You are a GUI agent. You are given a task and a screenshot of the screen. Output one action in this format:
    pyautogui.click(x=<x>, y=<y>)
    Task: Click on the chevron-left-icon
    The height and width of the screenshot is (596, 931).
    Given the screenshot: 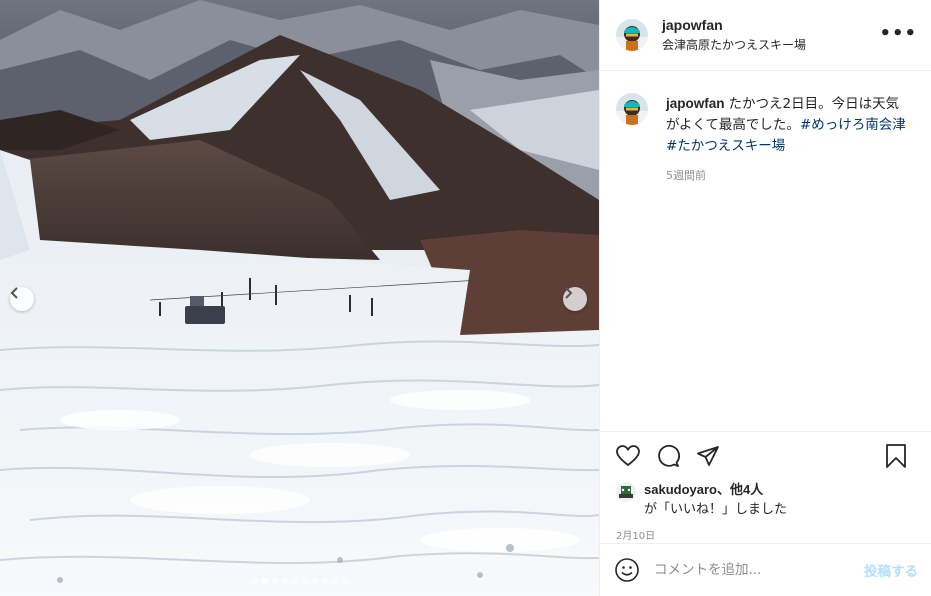 What is the action you would take?
    pyautogui.click(x=14, y=293)
    